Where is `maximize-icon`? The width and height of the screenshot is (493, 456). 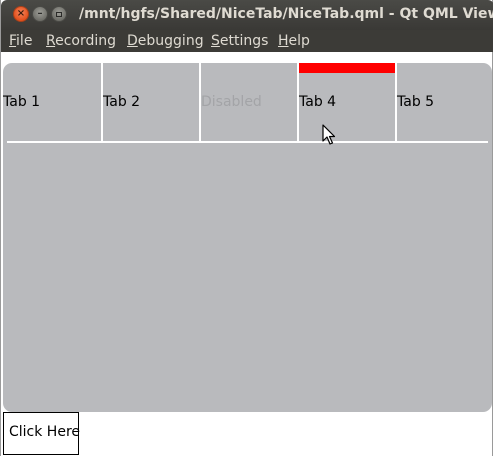
maximize-icon is located at coordinates (59, 14).